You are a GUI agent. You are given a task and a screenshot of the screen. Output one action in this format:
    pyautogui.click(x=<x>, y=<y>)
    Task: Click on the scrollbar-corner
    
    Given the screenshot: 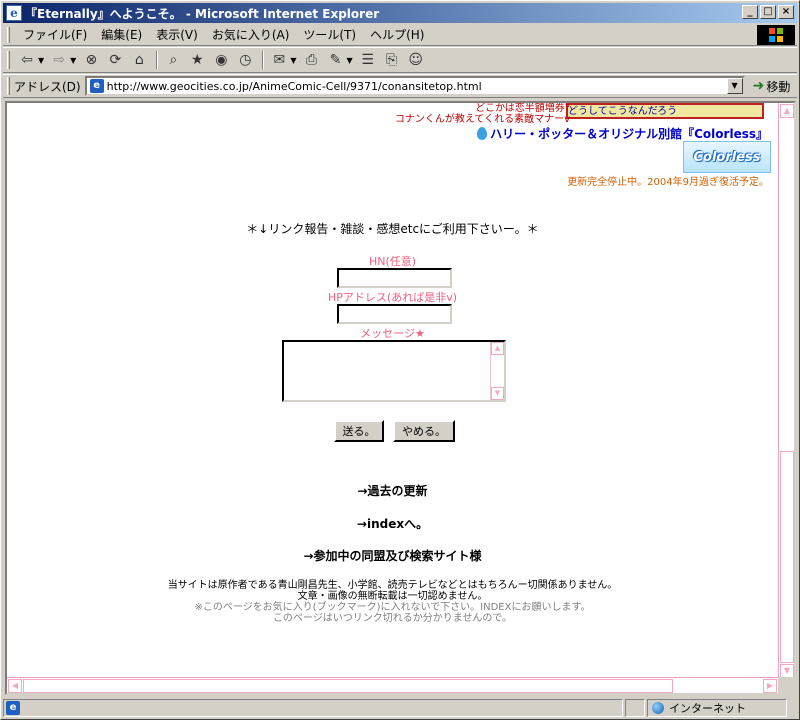 What is the action you would take?
    pyautogui.click(x=786, y=685)
    